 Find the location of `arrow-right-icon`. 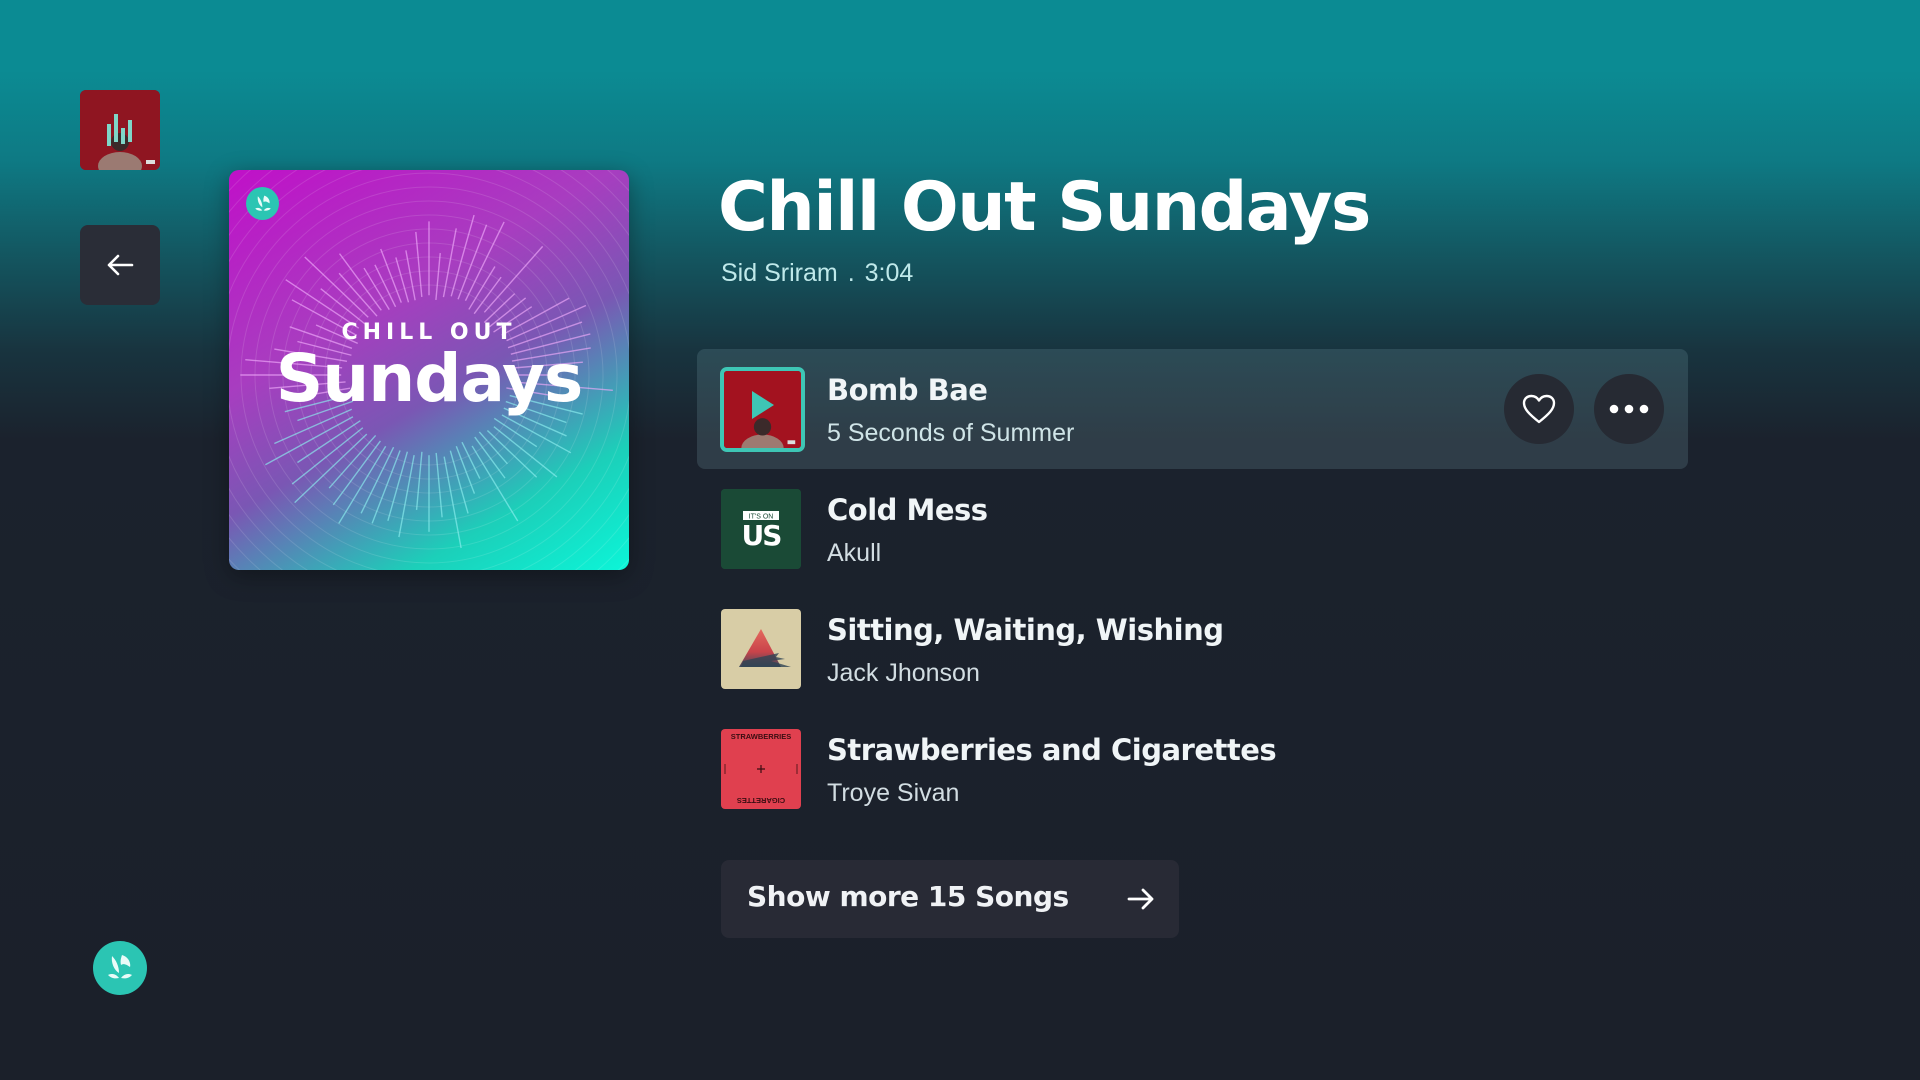

arrow-right-icon is located at coordinates (1140, 899).